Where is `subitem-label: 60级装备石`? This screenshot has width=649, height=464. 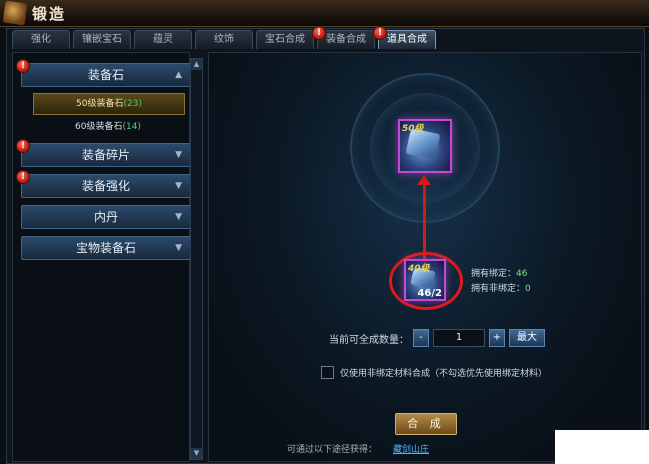 subitem-label: 60级装备石 is located at coordinates (99, 127).